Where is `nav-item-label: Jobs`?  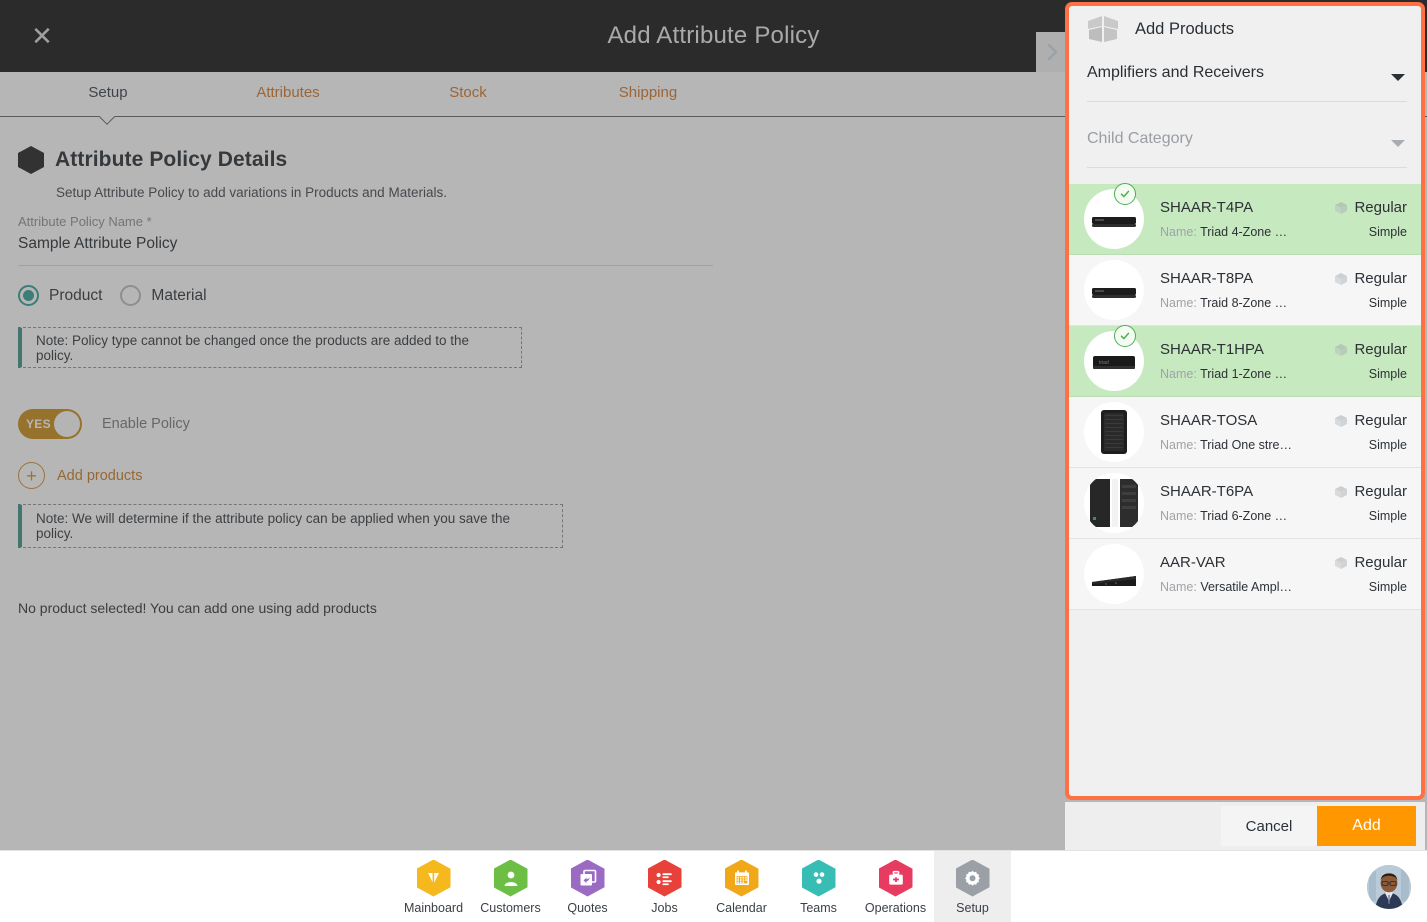
nav-item-label: Jobs is located at coordinates (664, 907).